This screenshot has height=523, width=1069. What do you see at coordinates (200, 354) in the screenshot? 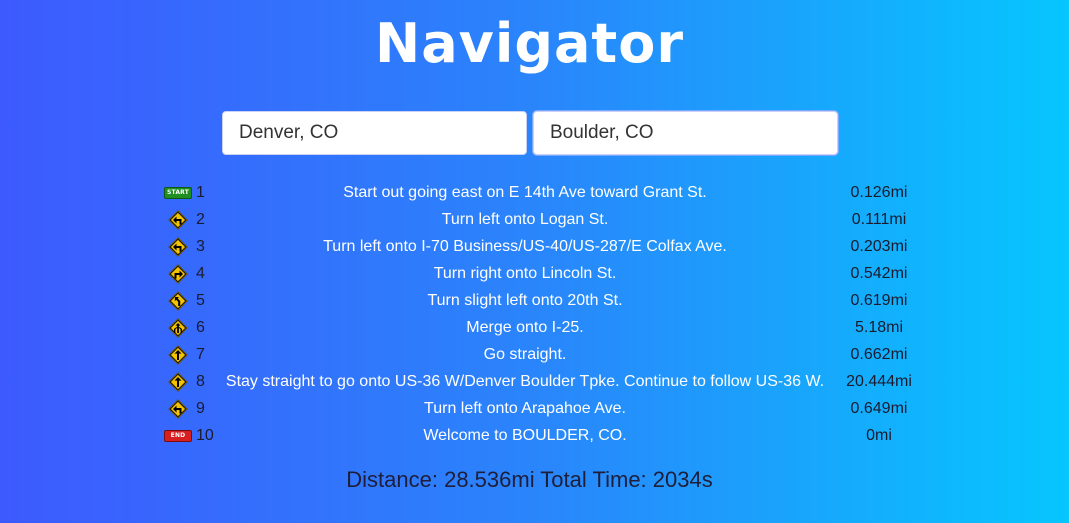
I see `step-number: 7` at bounding box center [200, 354].